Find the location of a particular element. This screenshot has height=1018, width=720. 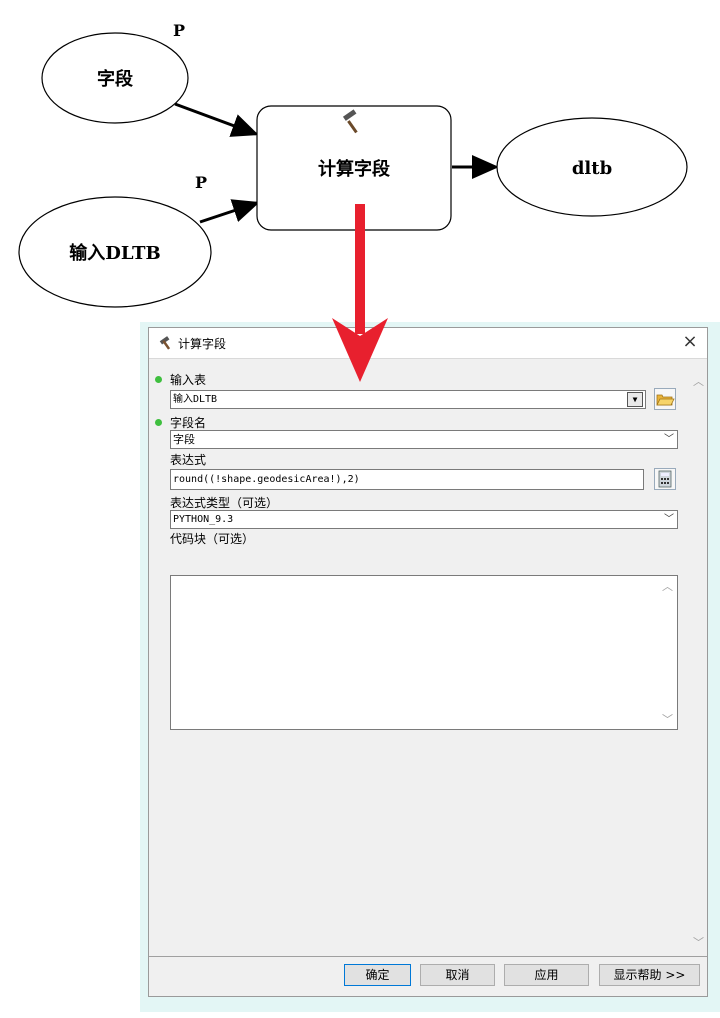

output-variable-node: dltb is located at coordinates (592, 167).